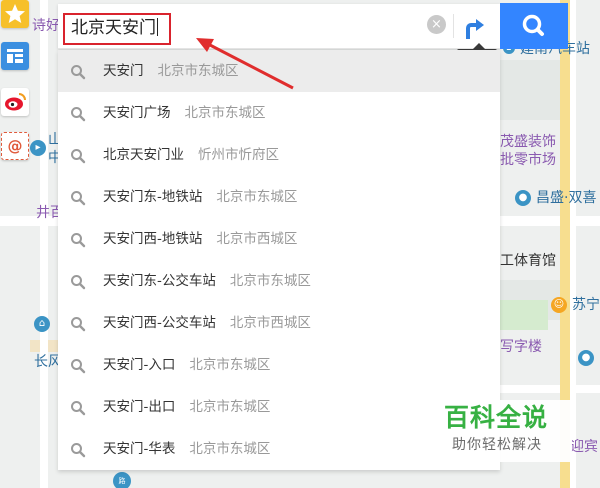  I want to click on suggestion-text: 天安门西-公交车站 北京市西城区, so click(207, 323).